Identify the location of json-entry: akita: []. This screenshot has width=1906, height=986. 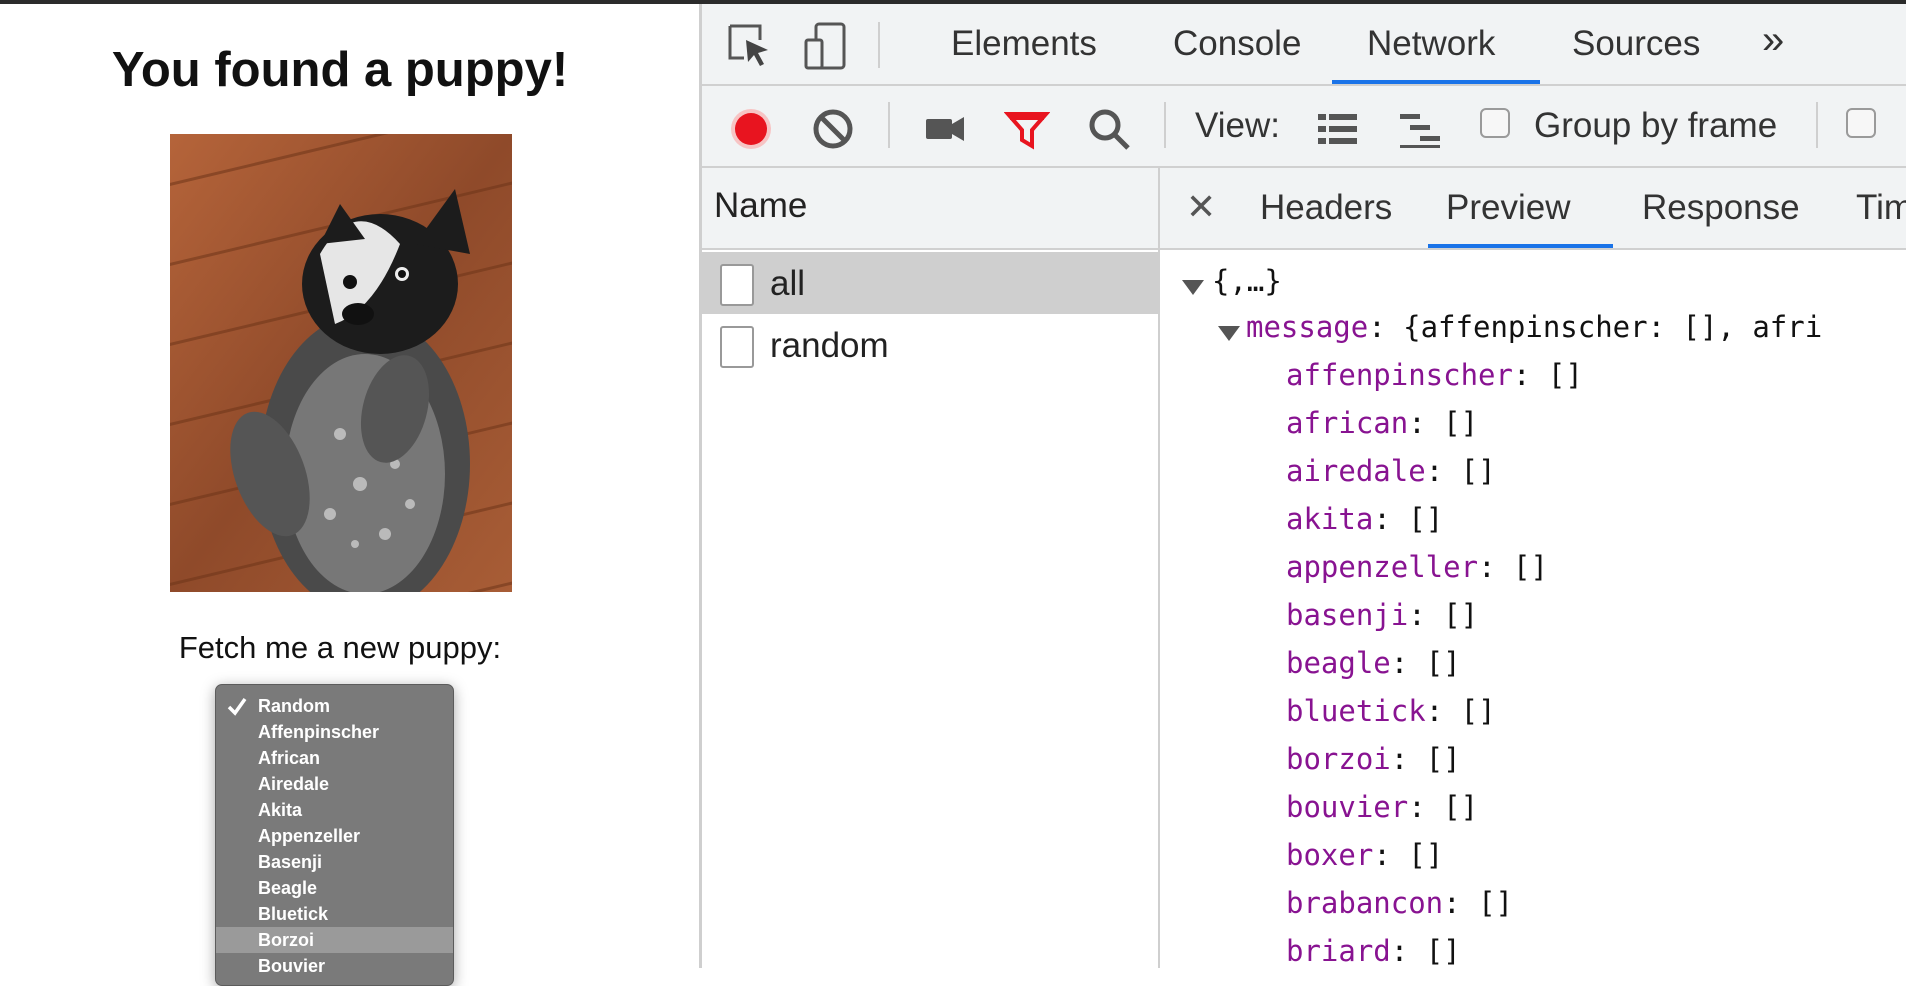
(1365, 519).